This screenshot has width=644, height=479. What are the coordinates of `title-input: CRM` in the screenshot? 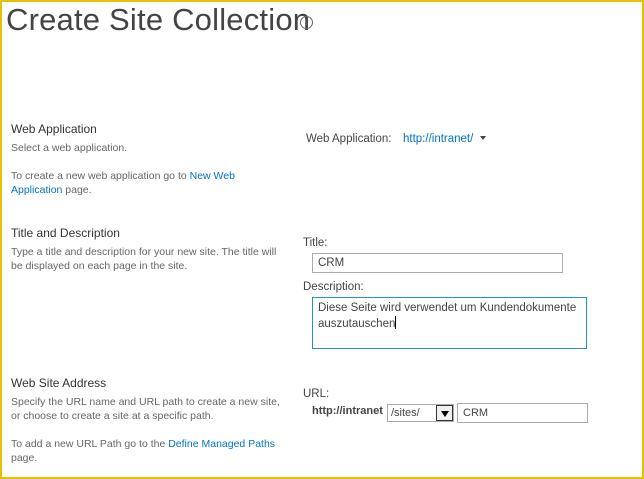 It's located at (437, 263).